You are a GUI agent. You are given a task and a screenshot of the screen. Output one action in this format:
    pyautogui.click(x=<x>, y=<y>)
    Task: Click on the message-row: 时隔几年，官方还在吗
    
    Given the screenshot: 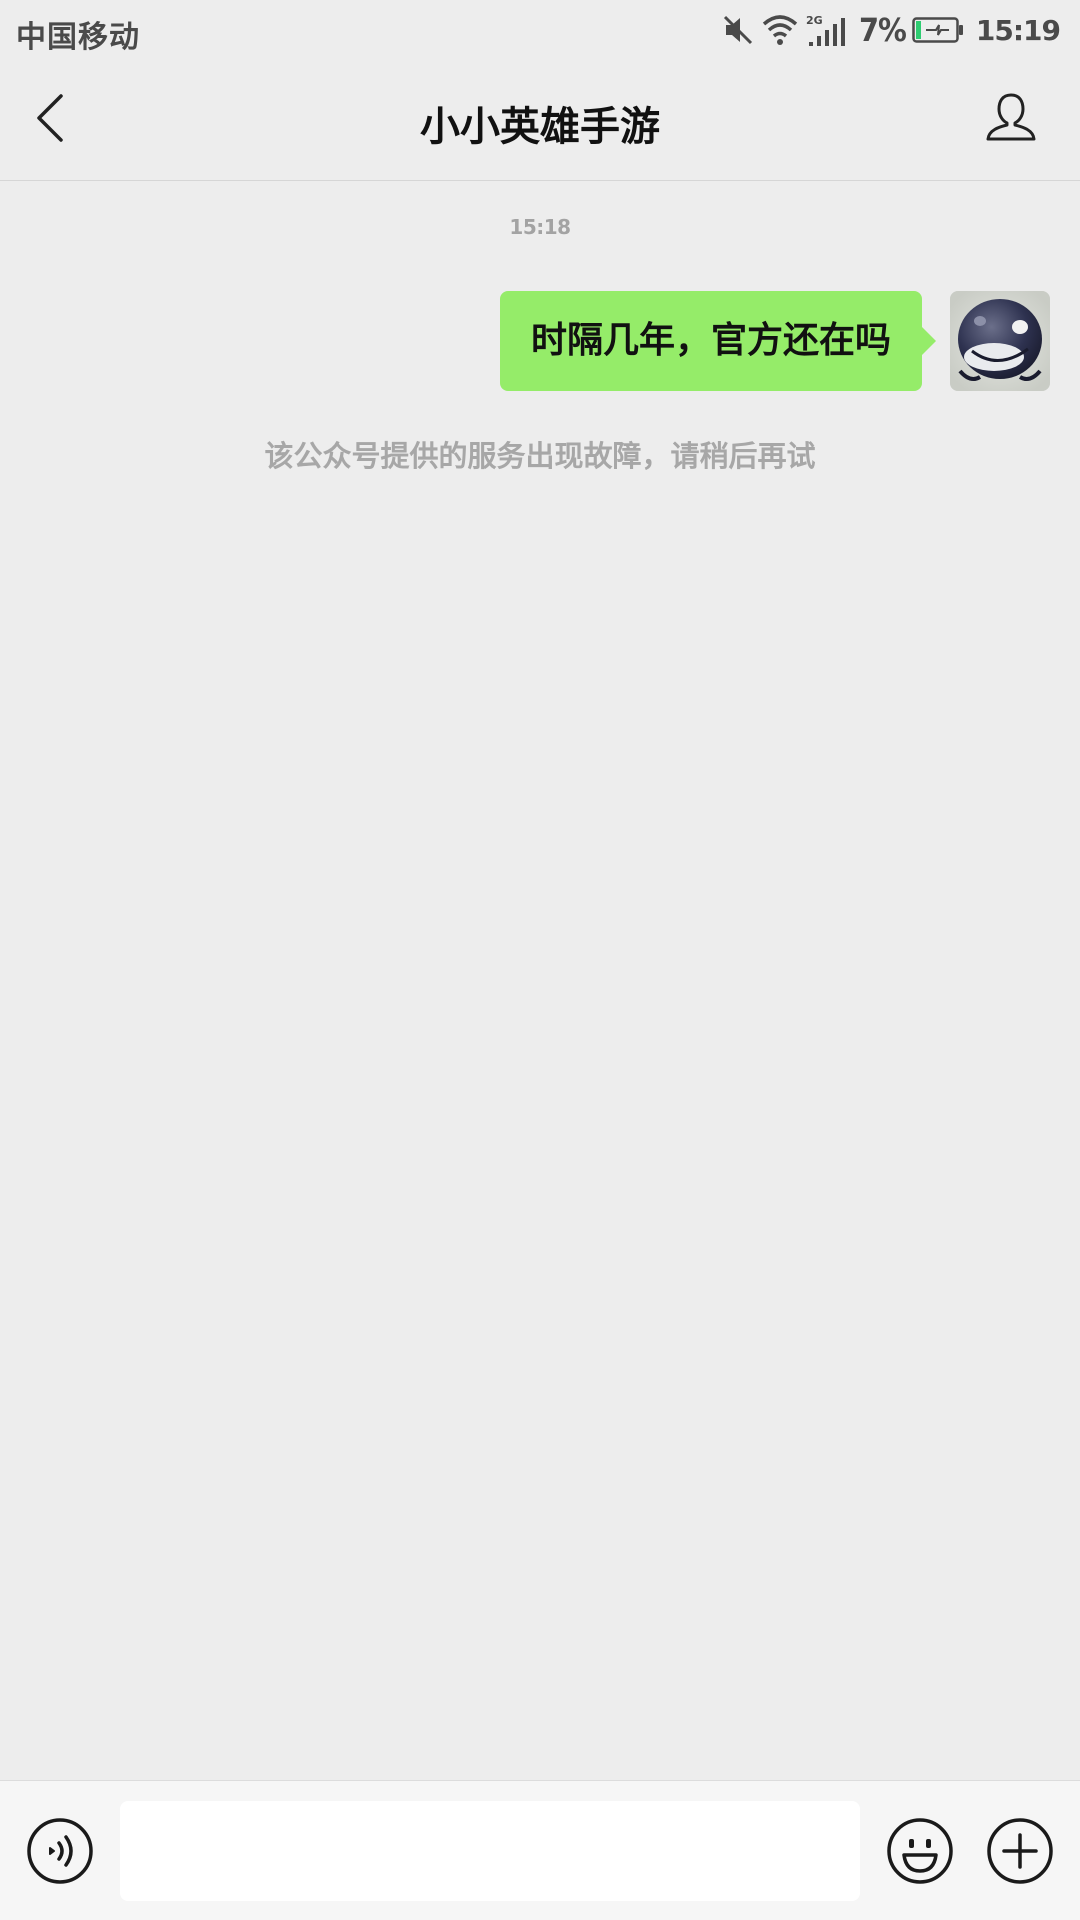 What is the action you would take?
    pyautogui.click(x=774, y=341)
    